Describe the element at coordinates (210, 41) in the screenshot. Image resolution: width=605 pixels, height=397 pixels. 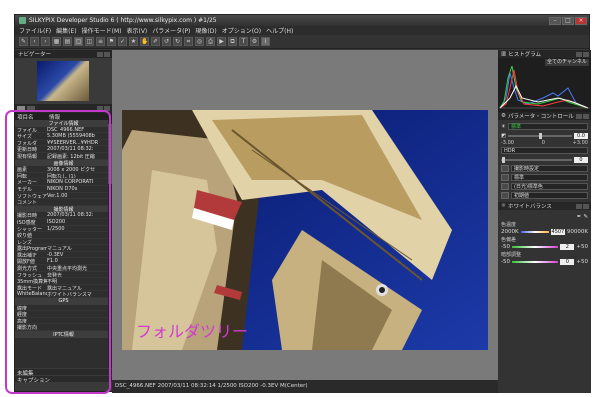
I see `print-icon: ⎙` at that location.